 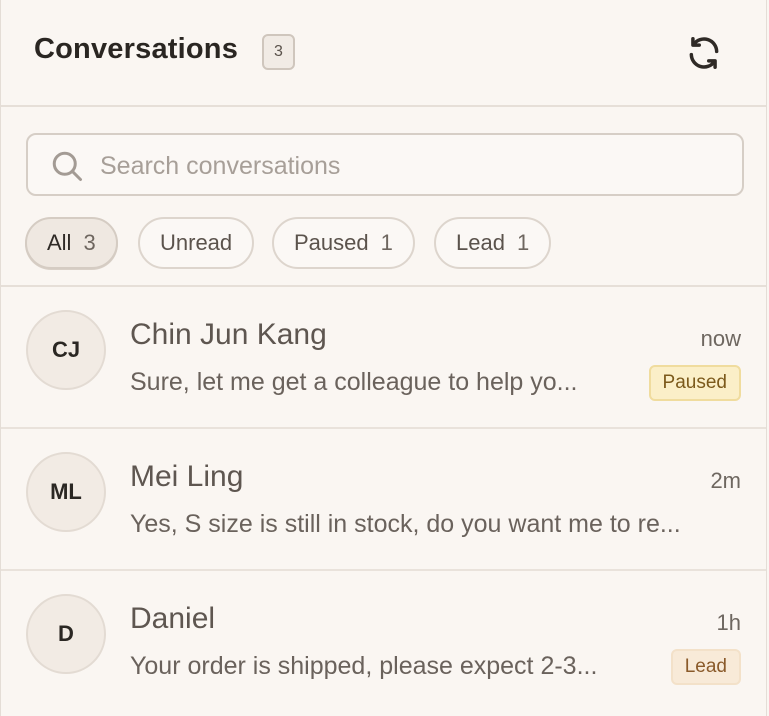 I want to click on timestamp: now, so click(x=720, y=338).